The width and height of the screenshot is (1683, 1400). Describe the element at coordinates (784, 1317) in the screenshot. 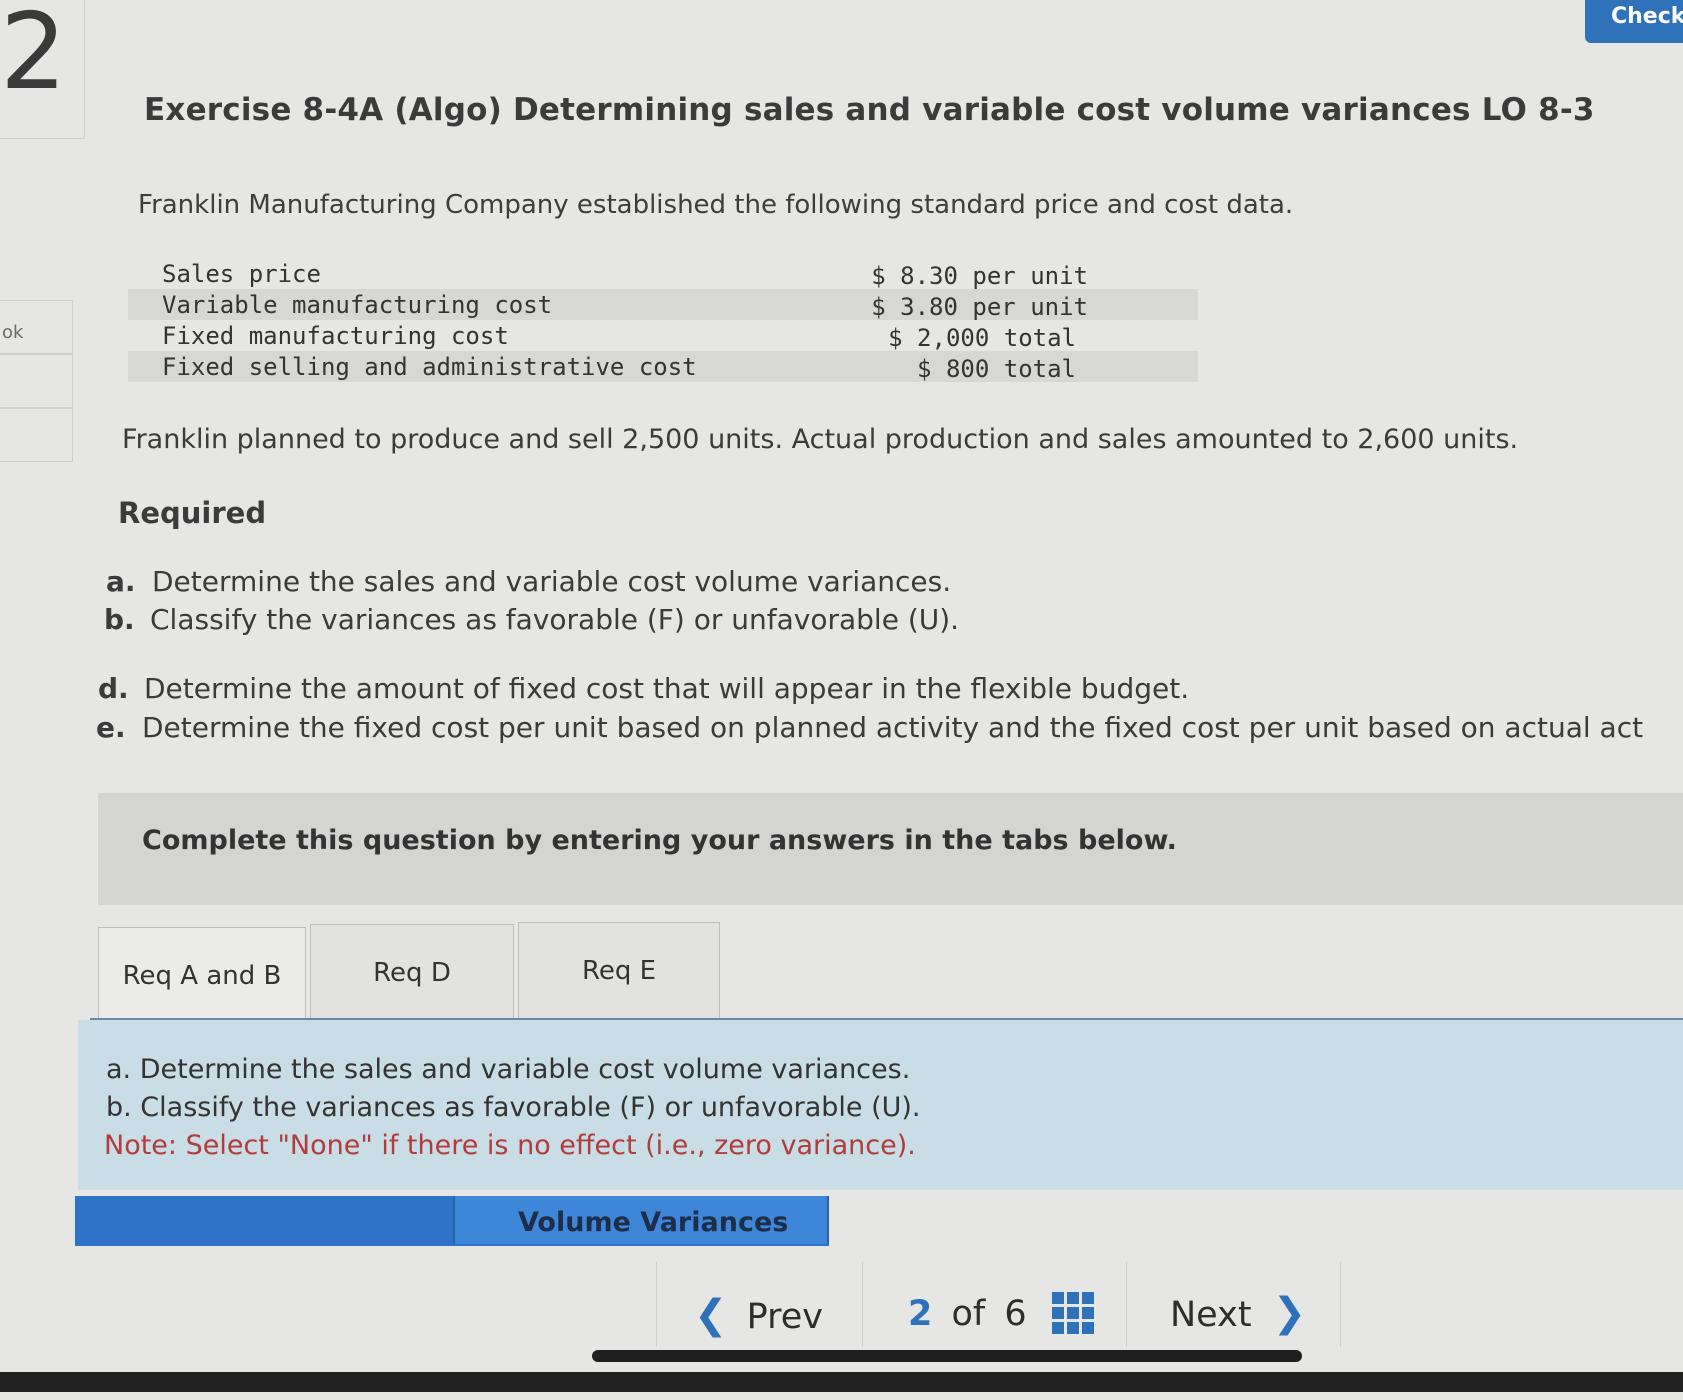

I see `prev-label: Prev` at that location.